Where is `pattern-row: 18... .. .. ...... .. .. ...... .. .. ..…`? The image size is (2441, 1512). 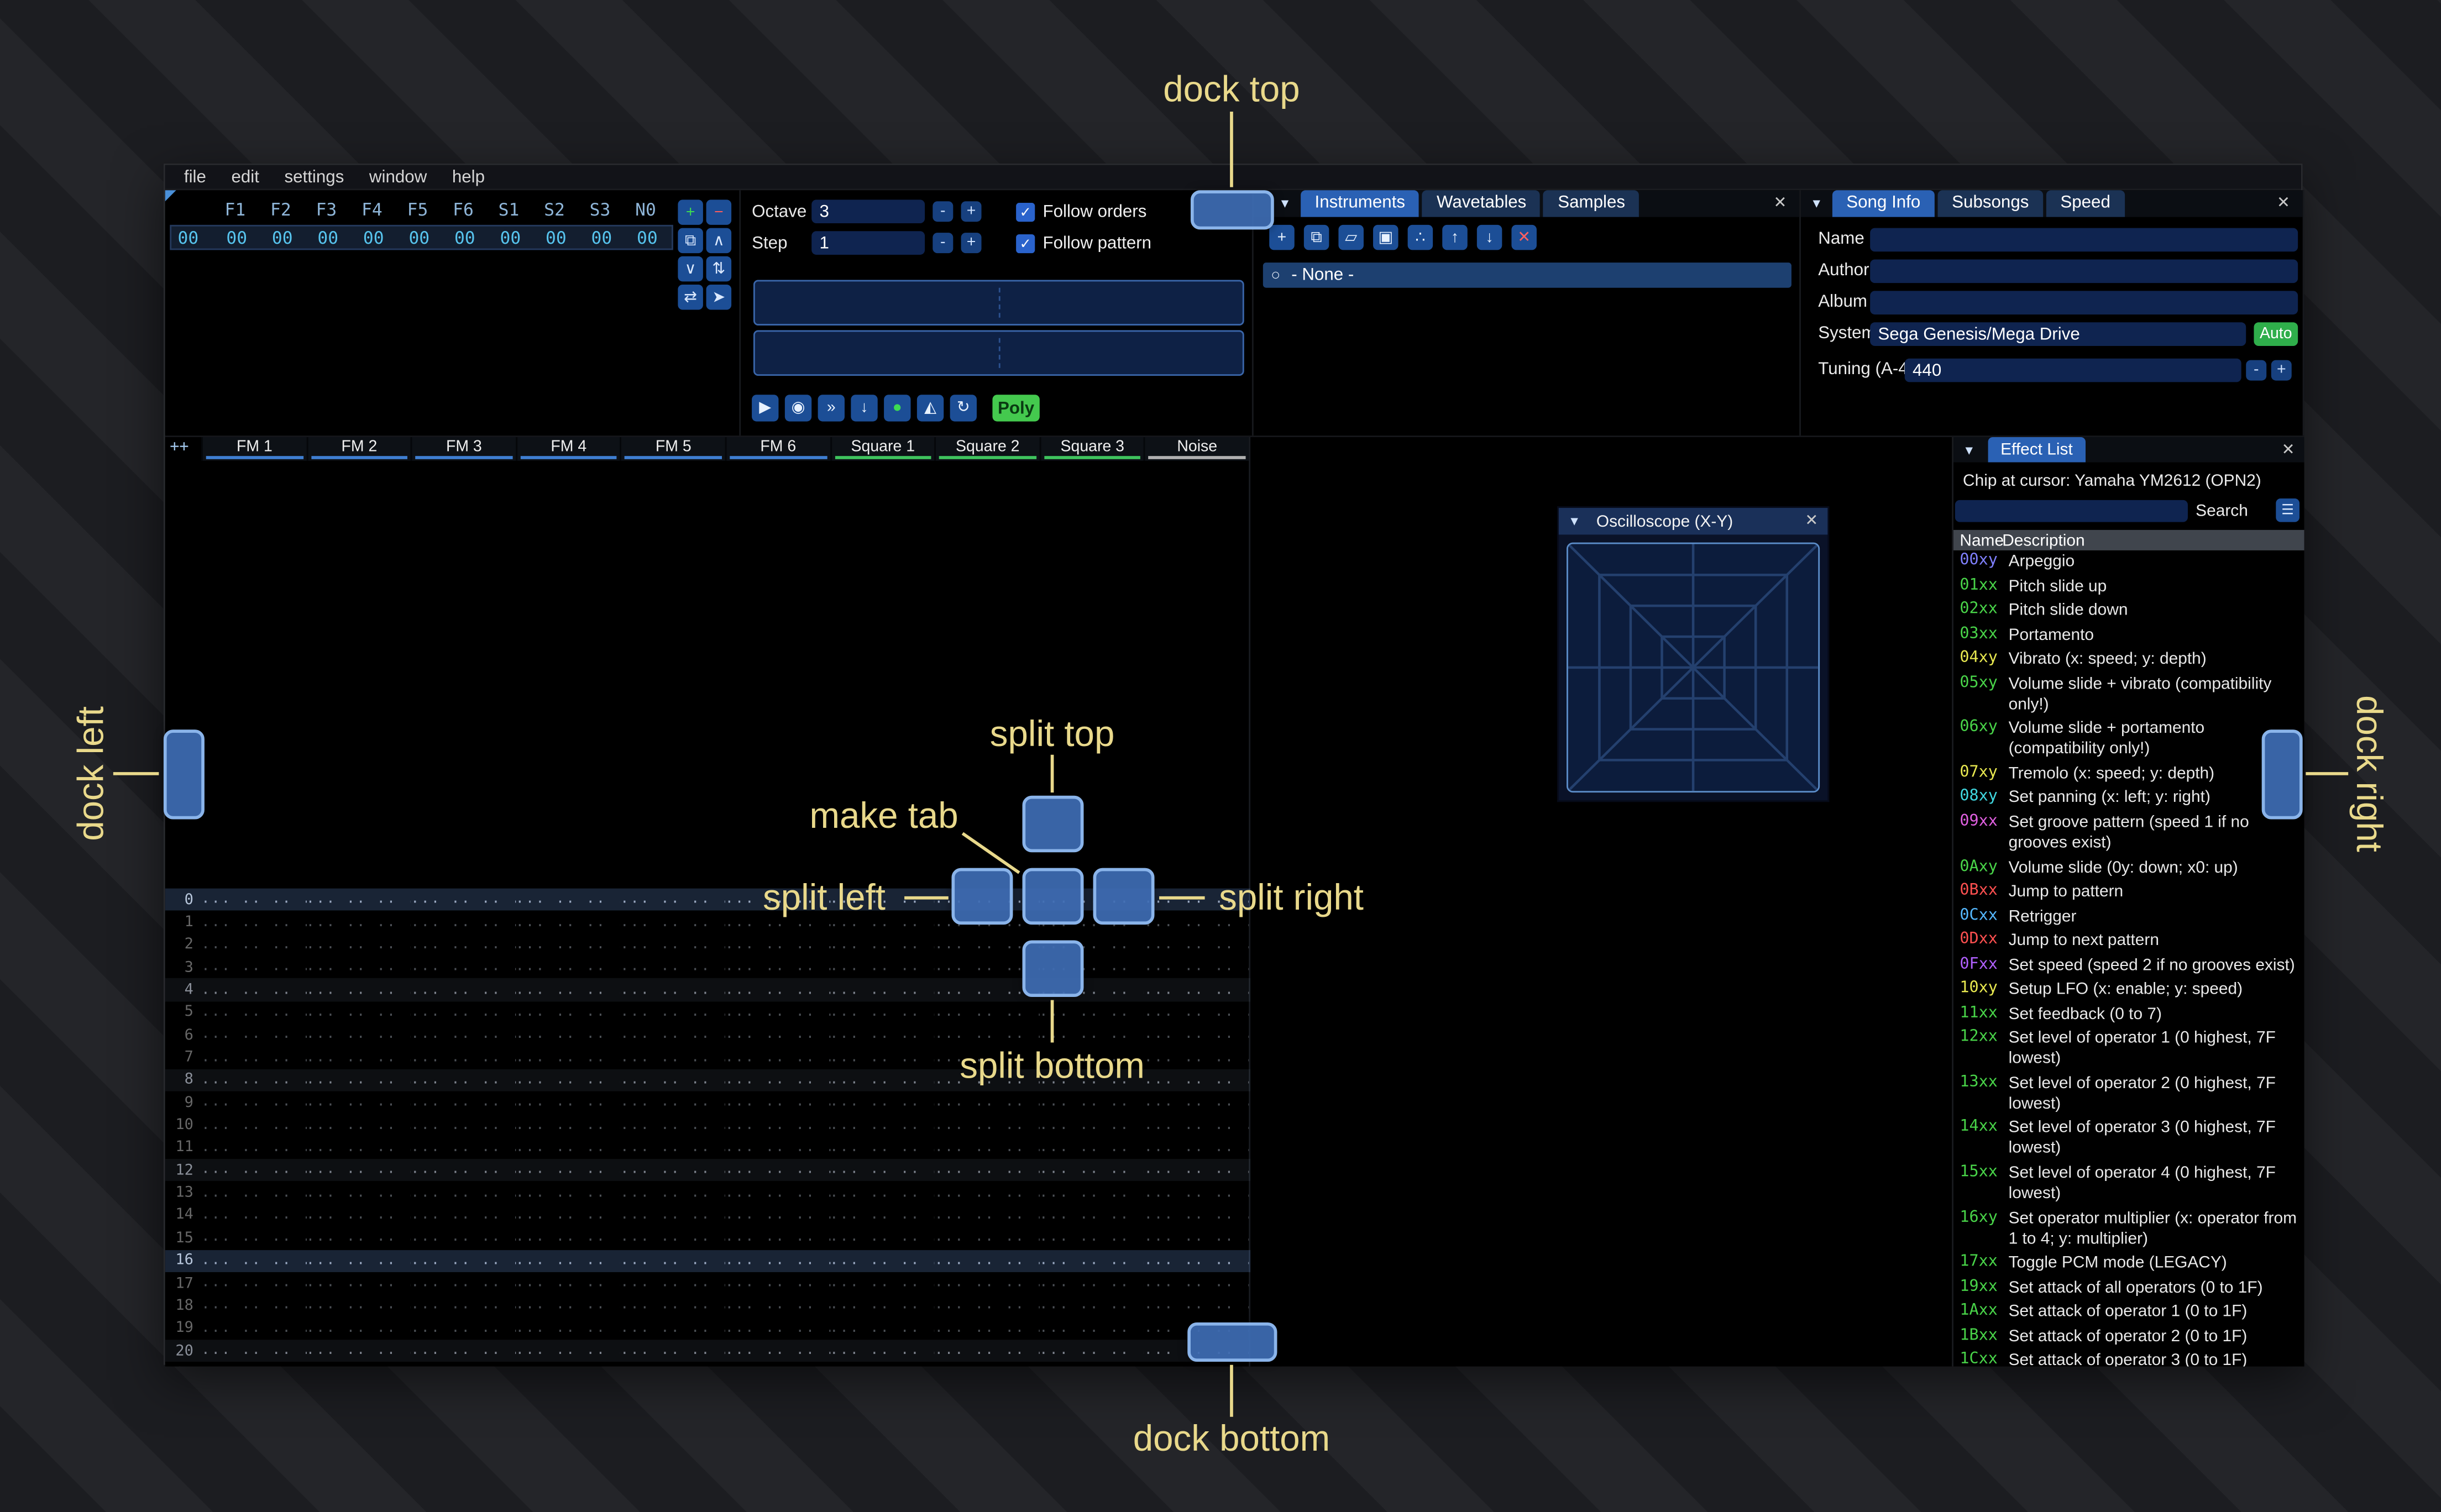
pattern-row: 18... .. .. ...... .. .. ...... .. .. ..… is located at coordinates (707, 1306).